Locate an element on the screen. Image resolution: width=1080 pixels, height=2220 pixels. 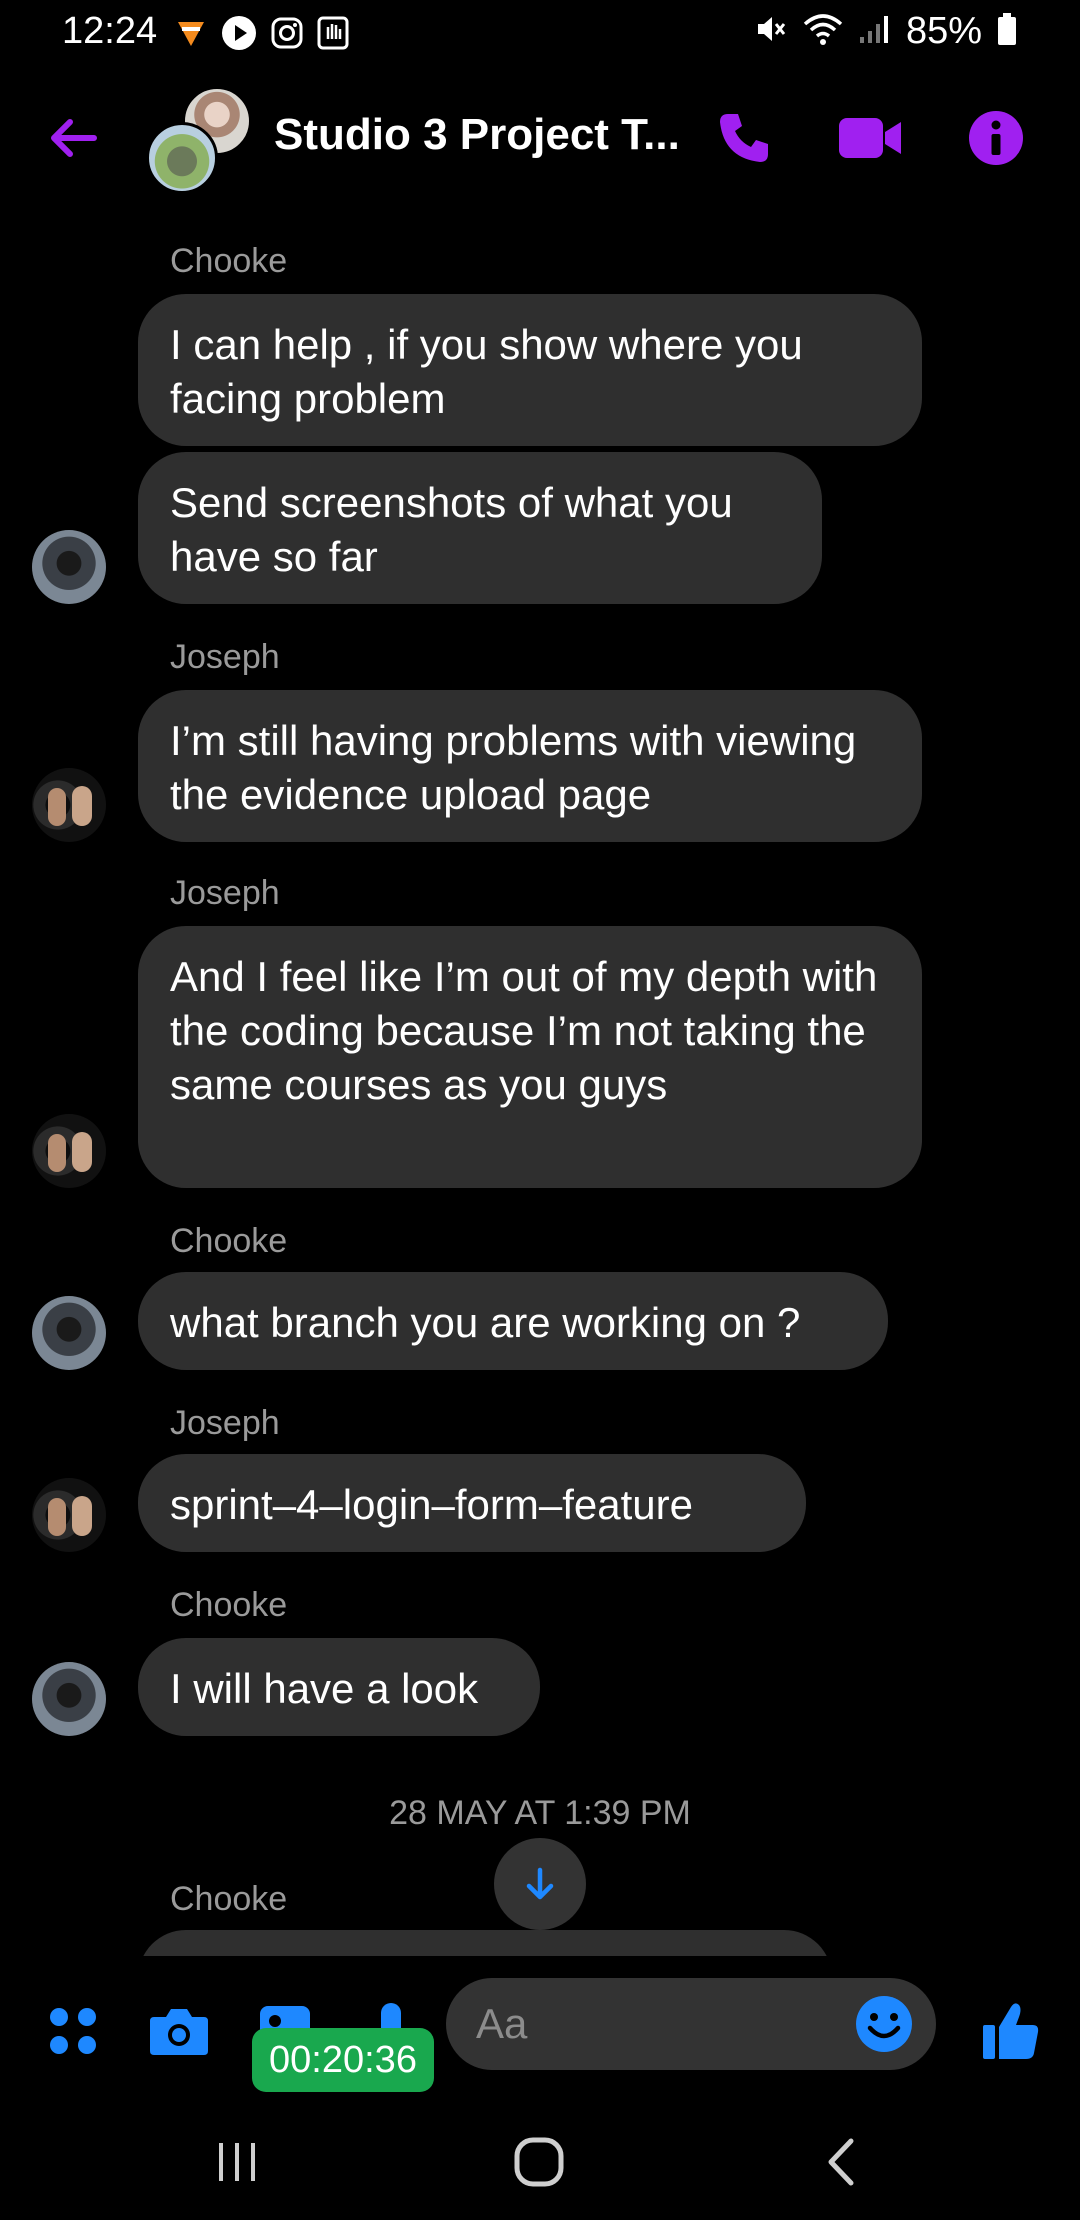
camera-icon is located at coordinates (179, 2032).